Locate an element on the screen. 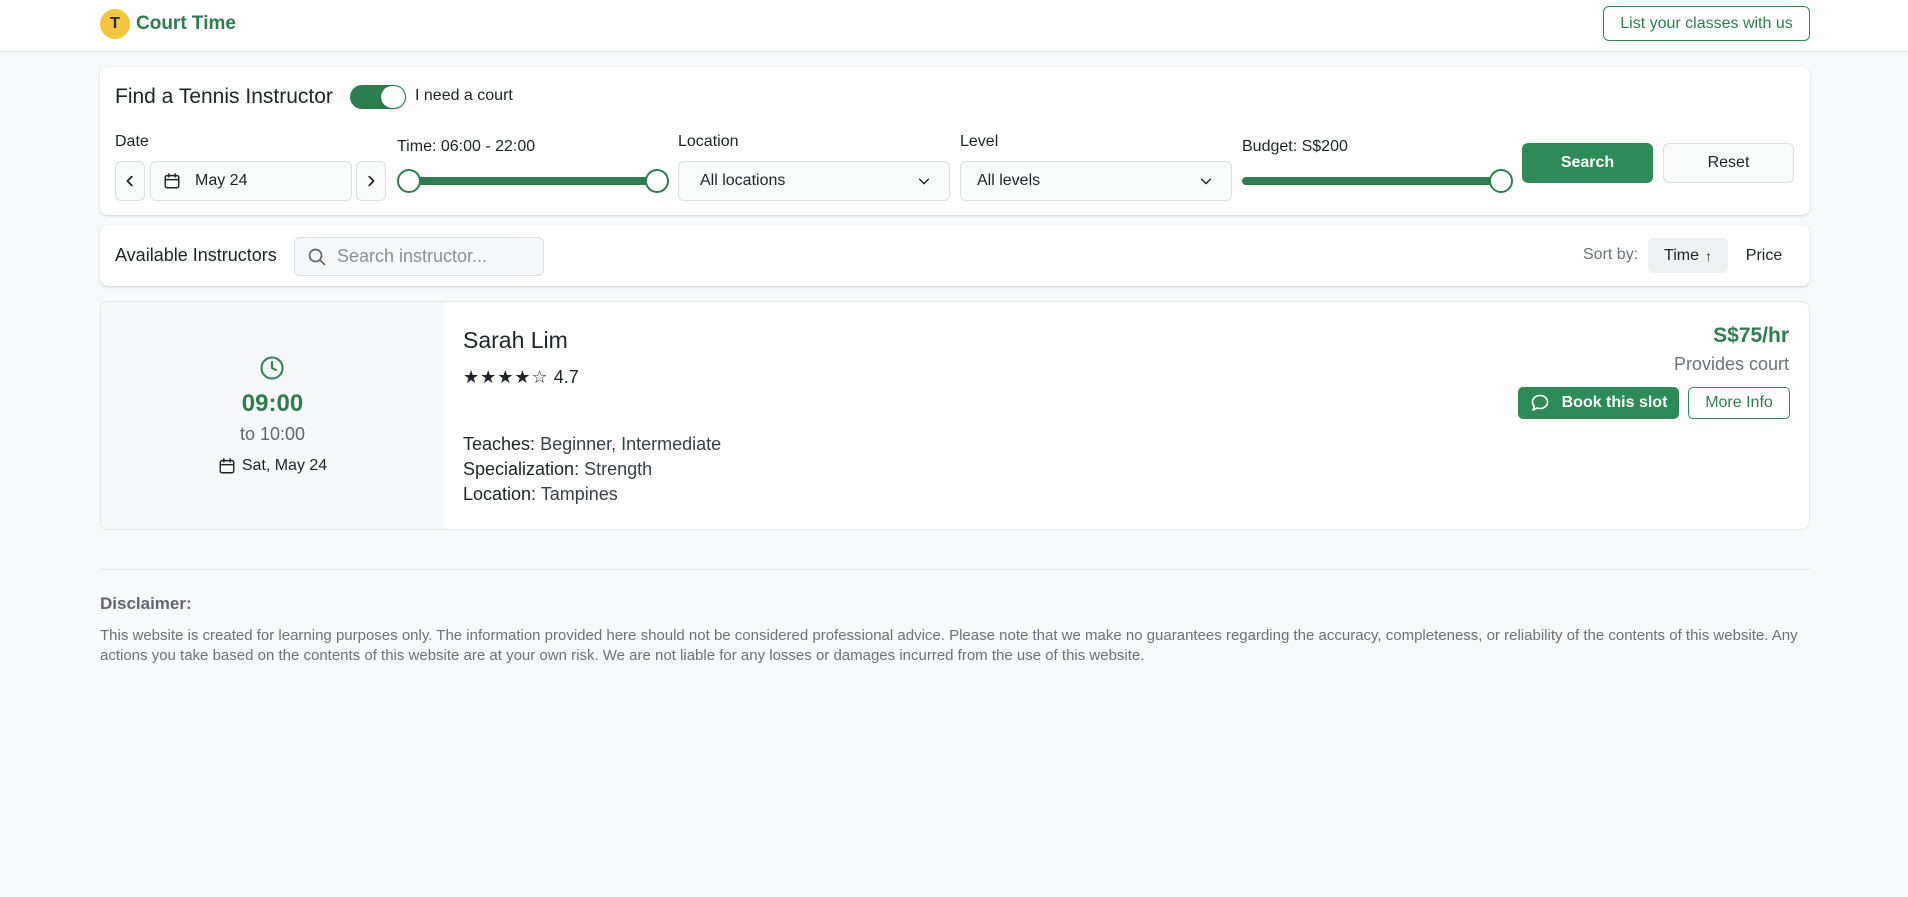  time-slider-max-handle is located at coordinates (657, 181).